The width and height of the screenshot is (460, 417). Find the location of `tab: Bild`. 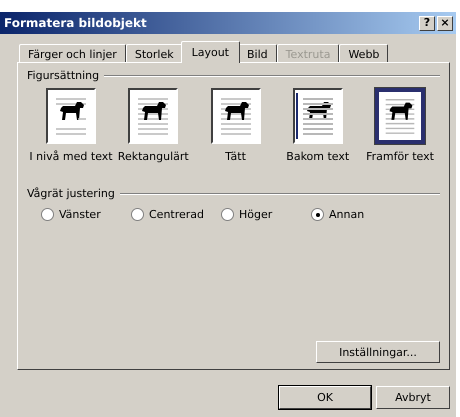

tab: Bild is located at coordinates (257, 53).